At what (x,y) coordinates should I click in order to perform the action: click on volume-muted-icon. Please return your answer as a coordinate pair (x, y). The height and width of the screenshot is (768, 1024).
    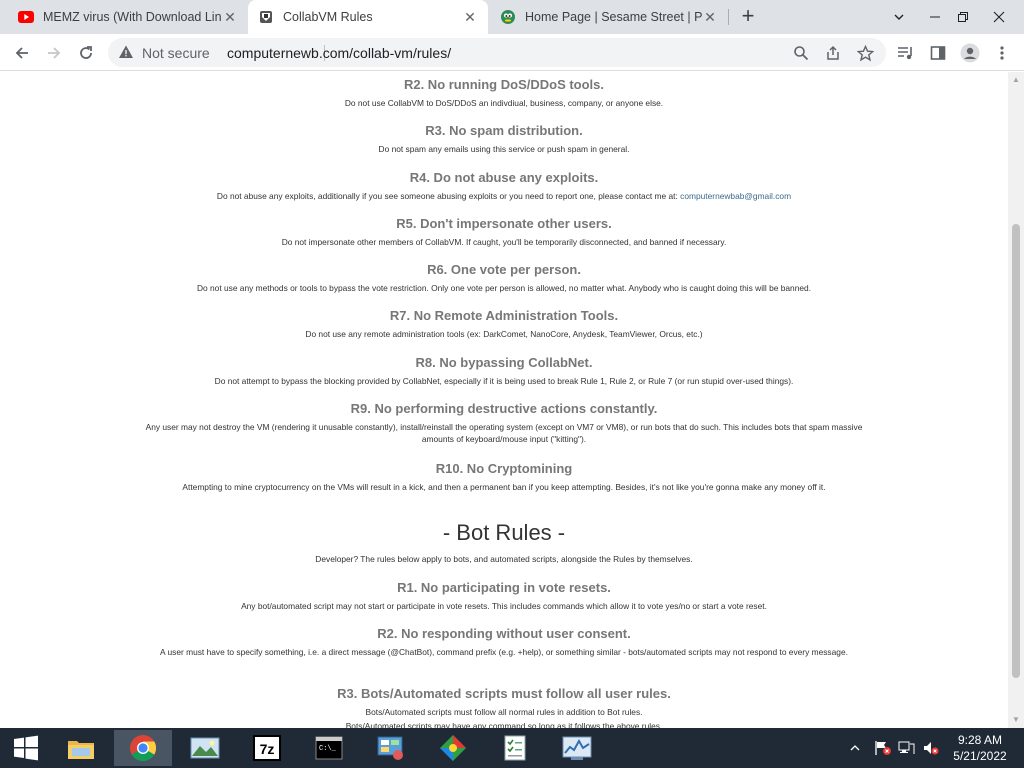
    Looking at the image, I should click on (931, 748).